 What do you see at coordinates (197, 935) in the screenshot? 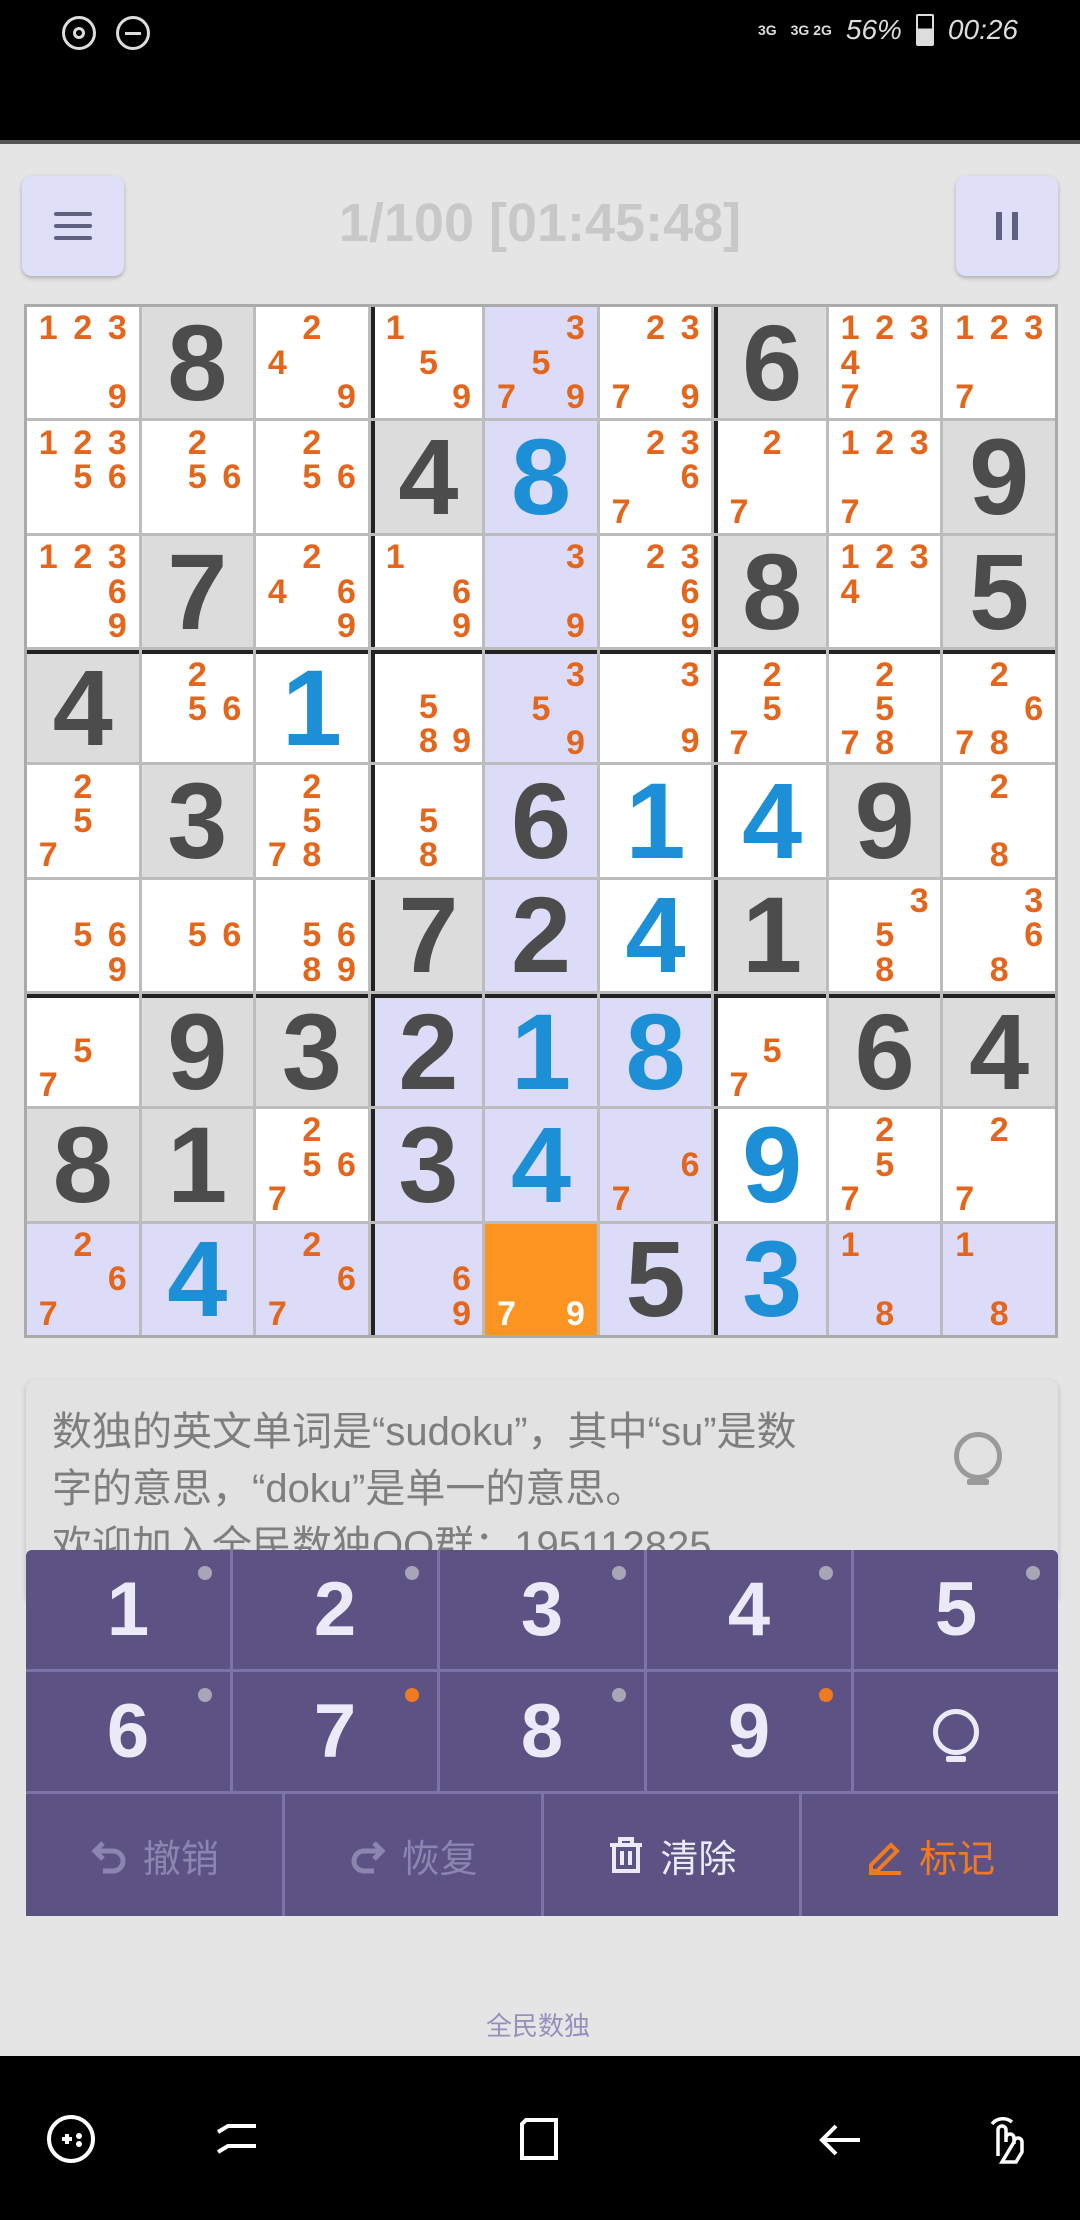
I see `sudoku-cell: 56` at bounding box center [197, 935].